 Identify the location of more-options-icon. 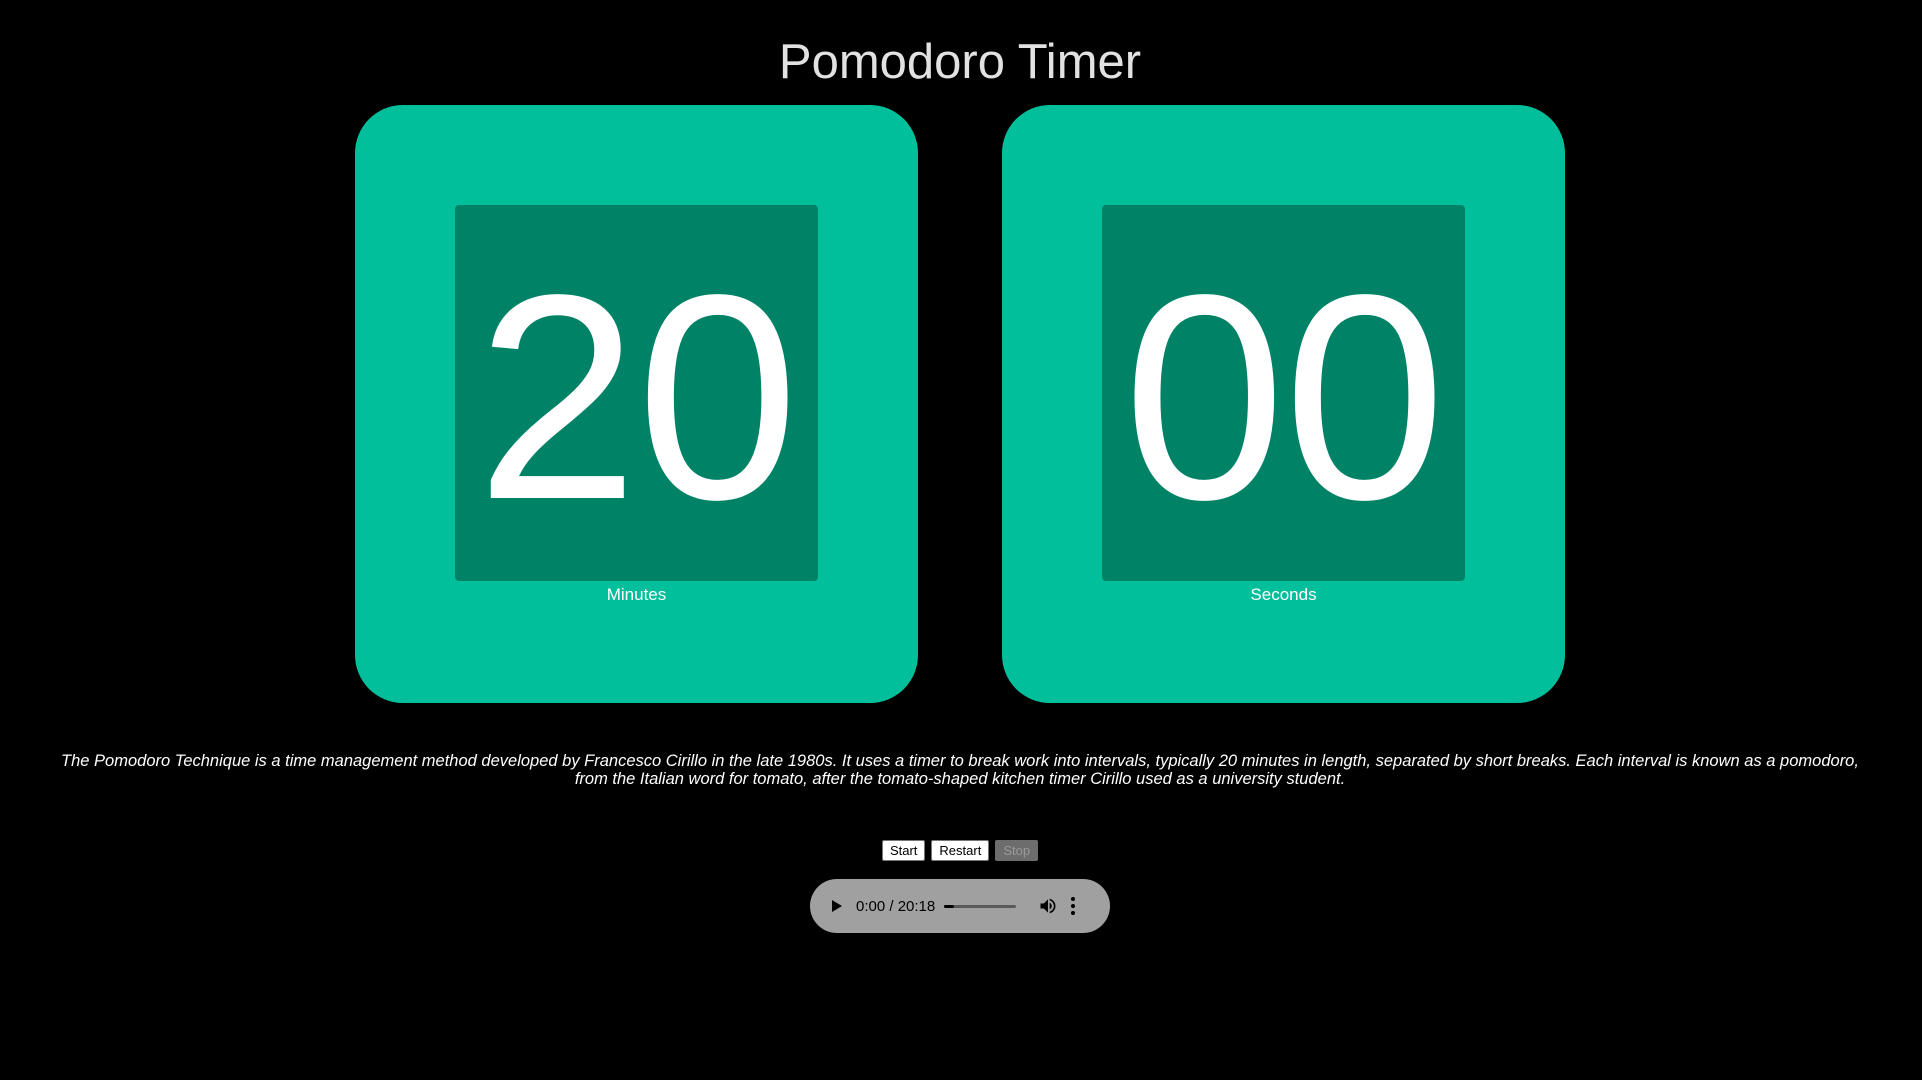
(1073, 906).